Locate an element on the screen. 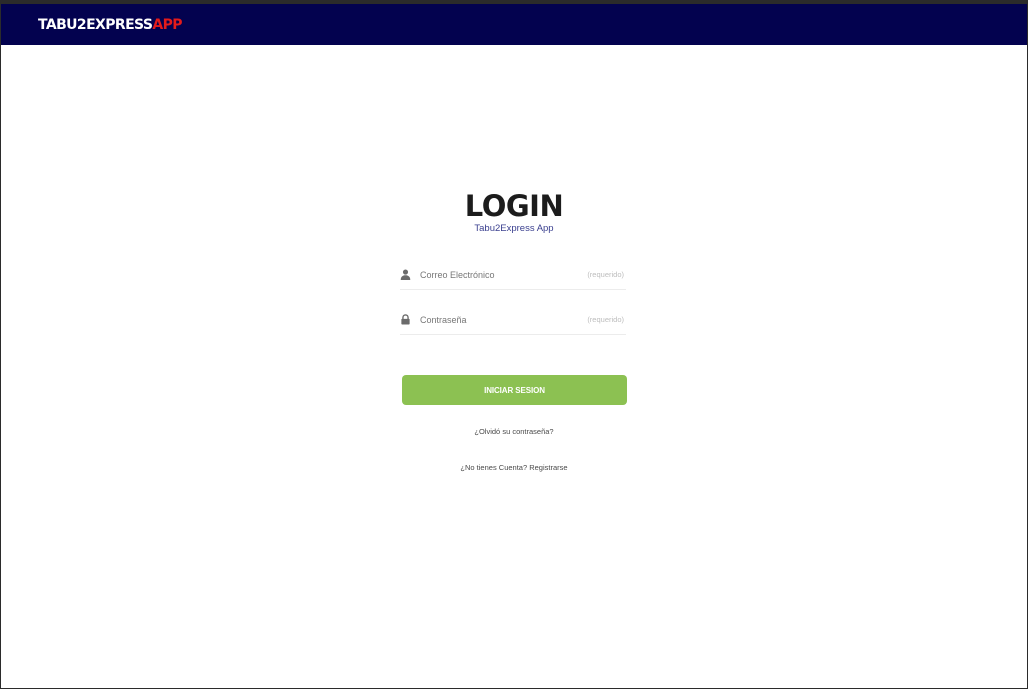  email-field-group: (requerido) is located at coordinates (513, 277).